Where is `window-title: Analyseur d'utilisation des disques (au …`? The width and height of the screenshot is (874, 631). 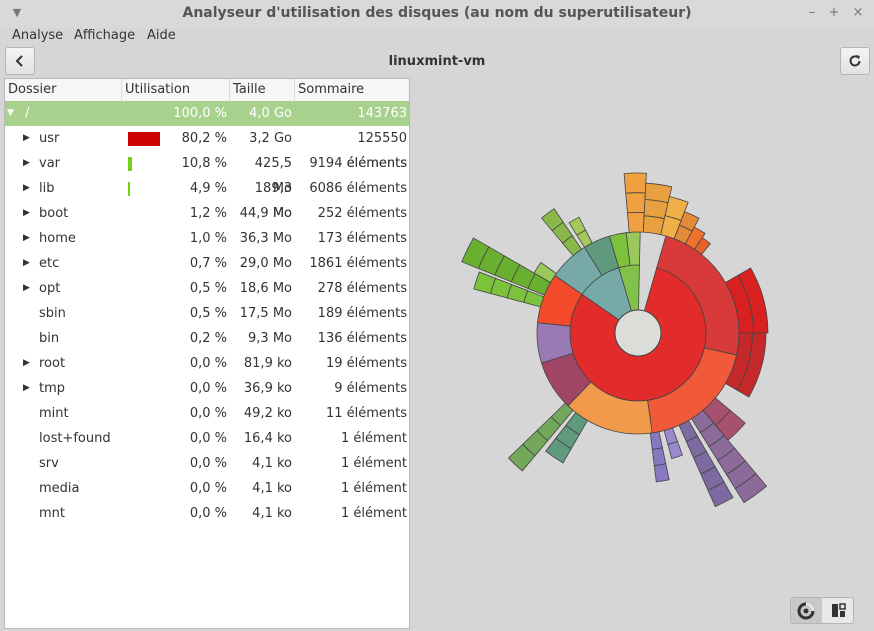
window-title: Analyseur d'utilisation des disques (au … is located at coordinates (437, 13).